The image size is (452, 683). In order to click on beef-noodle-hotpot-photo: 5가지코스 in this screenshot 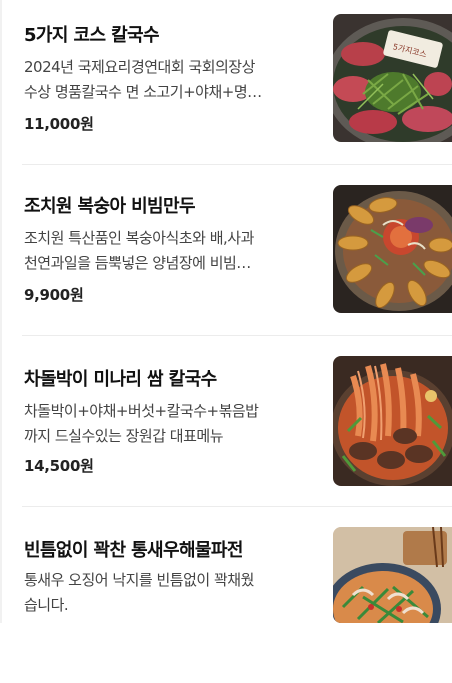, I will do `click(392, 78)`.